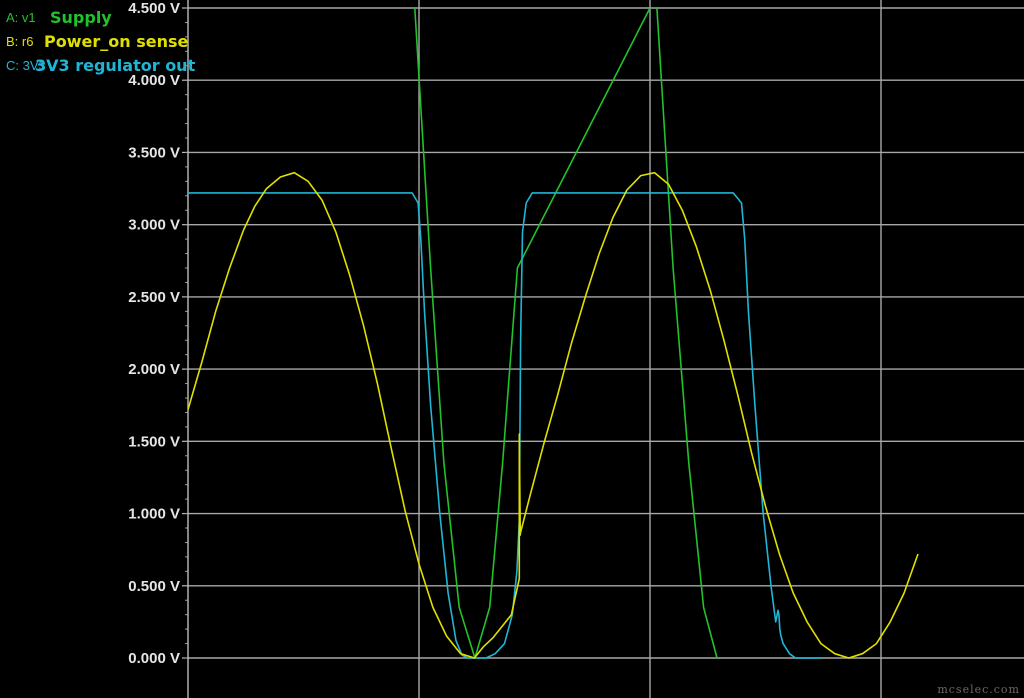 This screenshot has height=698, width=1024. I want to click on y-tick-label: 4.500 V, so click(154, 8).